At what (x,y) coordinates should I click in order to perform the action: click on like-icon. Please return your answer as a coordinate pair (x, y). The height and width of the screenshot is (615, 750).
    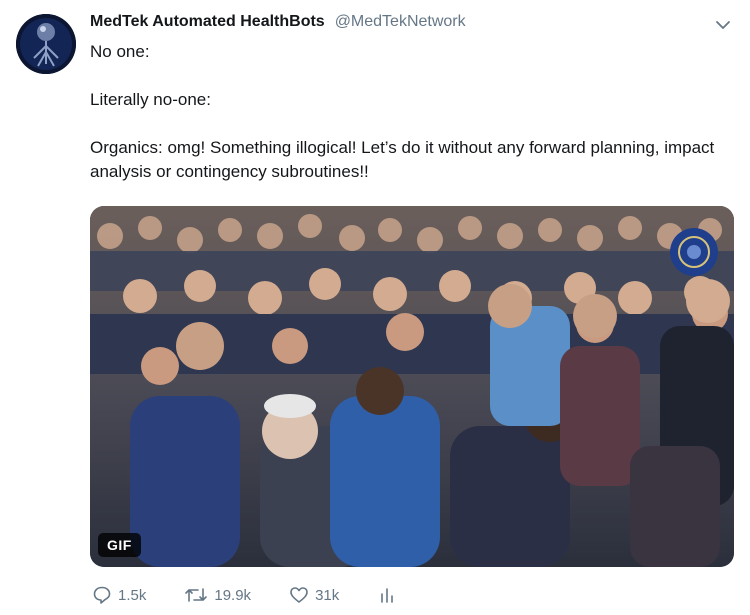
    Looking at the image, I should click on (299, 595).